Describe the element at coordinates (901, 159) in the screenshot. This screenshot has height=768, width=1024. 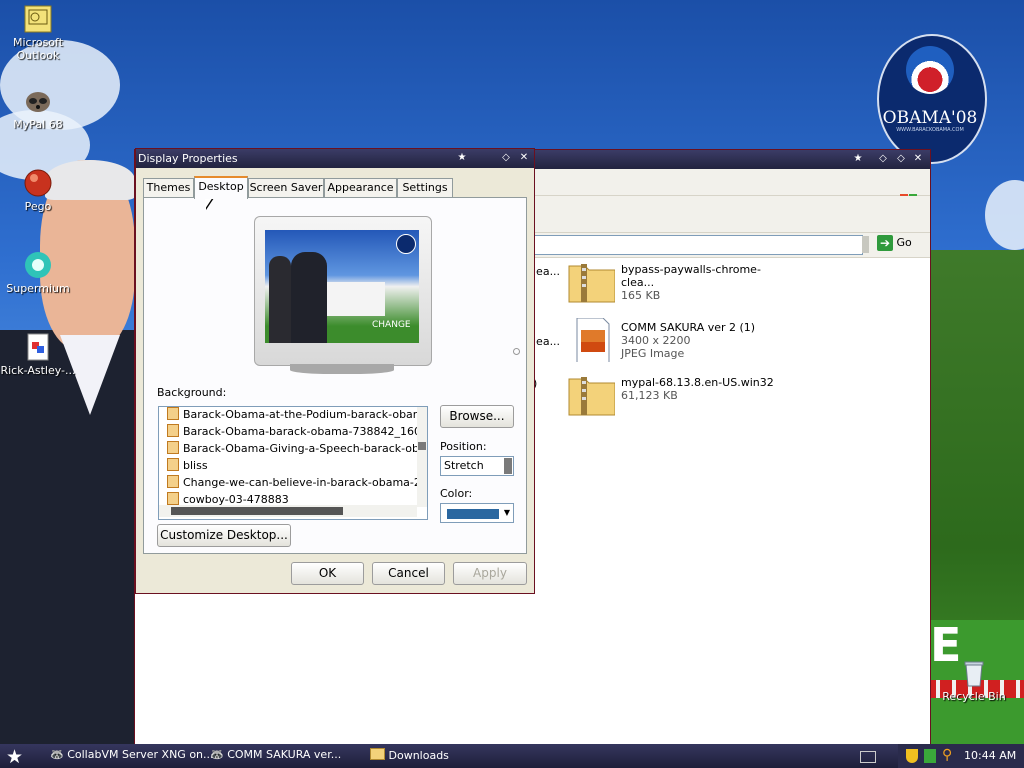
I see `maximize-button: ◇` at that location.